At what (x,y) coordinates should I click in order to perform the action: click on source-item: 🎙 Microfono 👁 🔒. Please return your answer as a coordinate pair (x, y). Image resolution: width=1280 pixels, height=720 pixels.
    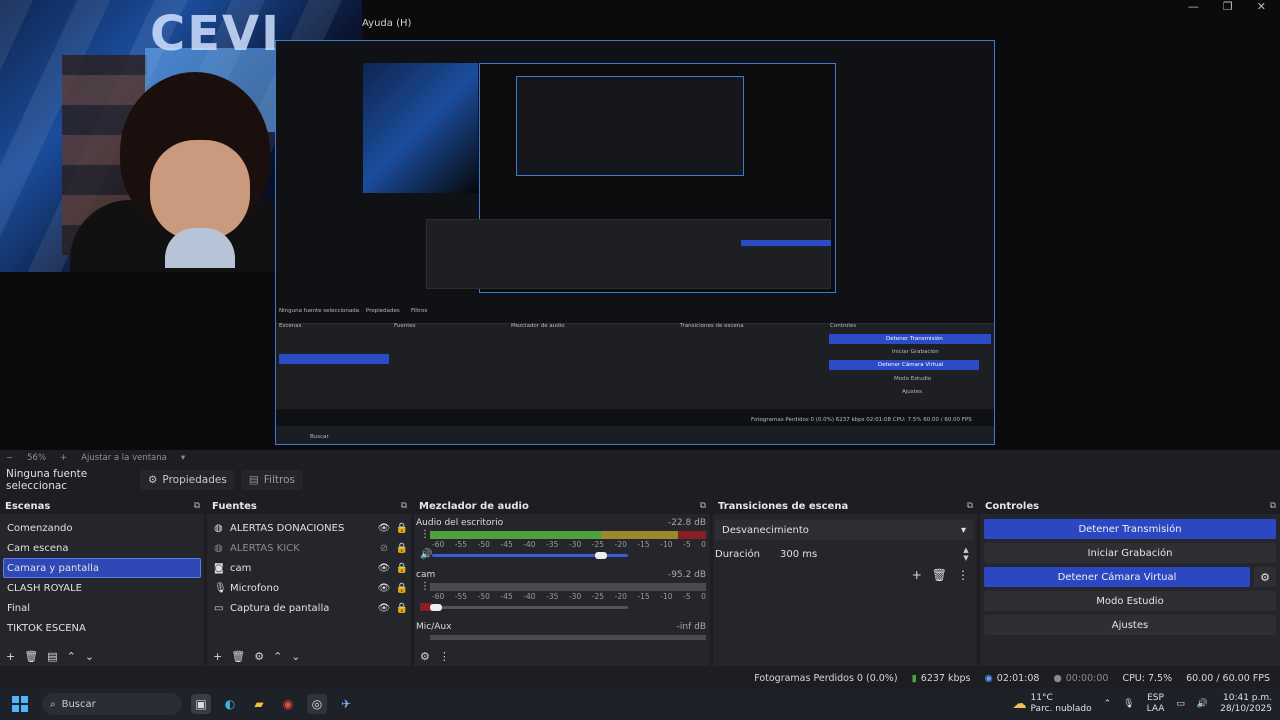
    Looking at the image, I should click on (309, 588).